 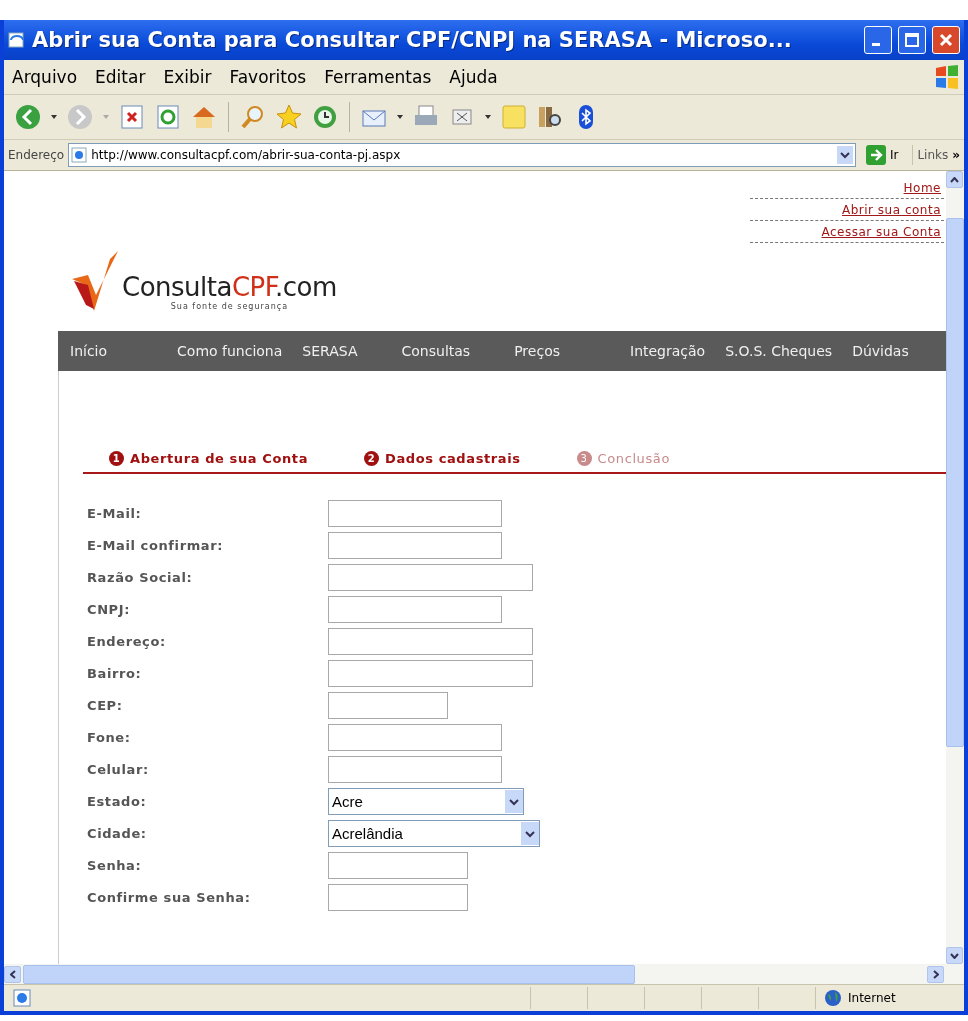 I want to click on form-label: Estado:, so click(x=117, y=801).